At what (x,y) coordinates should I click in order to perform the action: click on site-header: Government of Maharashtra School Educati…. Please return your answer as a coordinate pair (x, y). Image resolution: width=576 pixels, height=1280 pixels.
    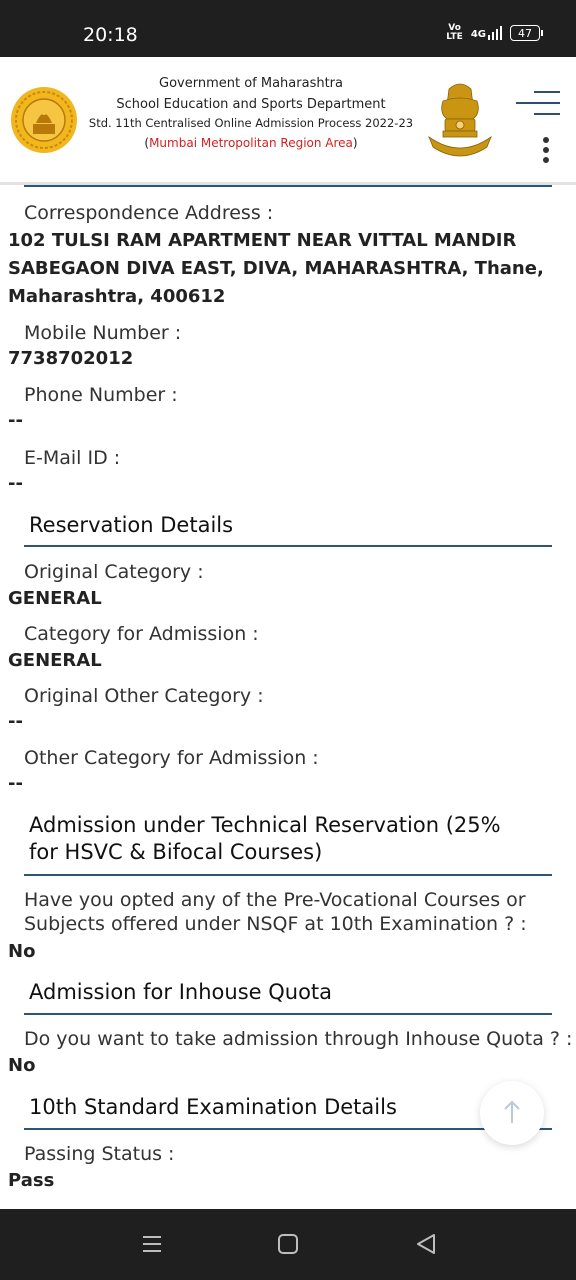
    Looking at the image, I should click on (288, 121).